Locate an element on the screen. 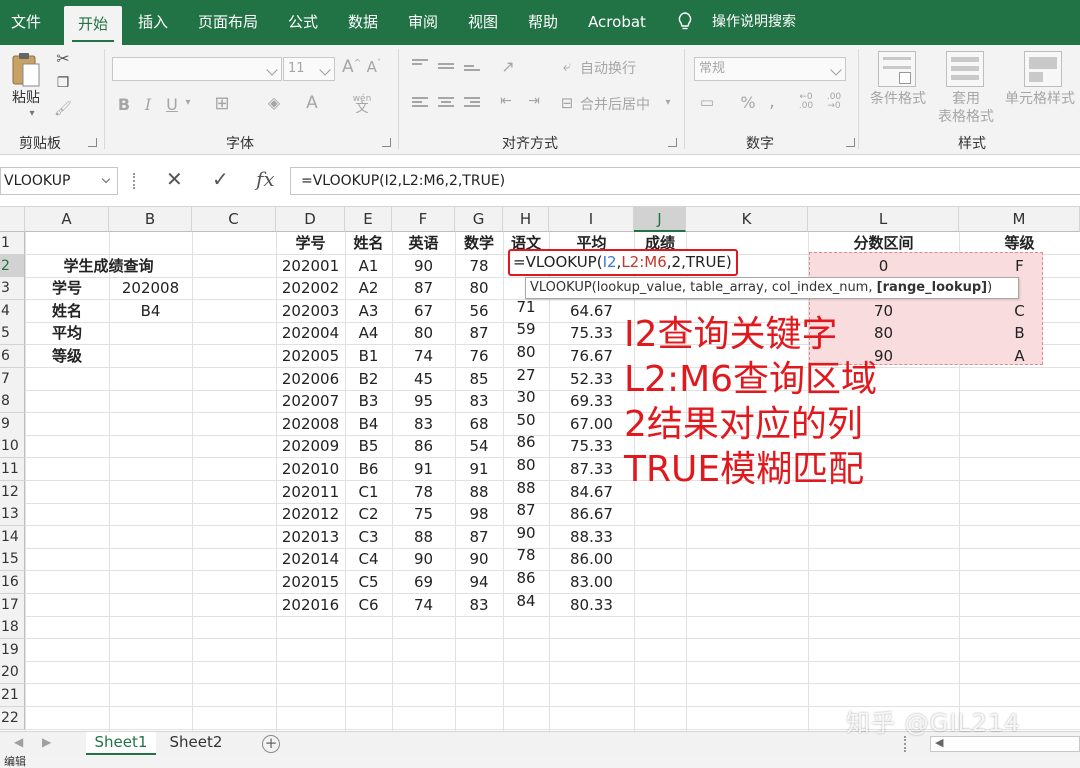 The image size is (1080, 768). conditional-formatting-icon is located at coordinates (897, 69).